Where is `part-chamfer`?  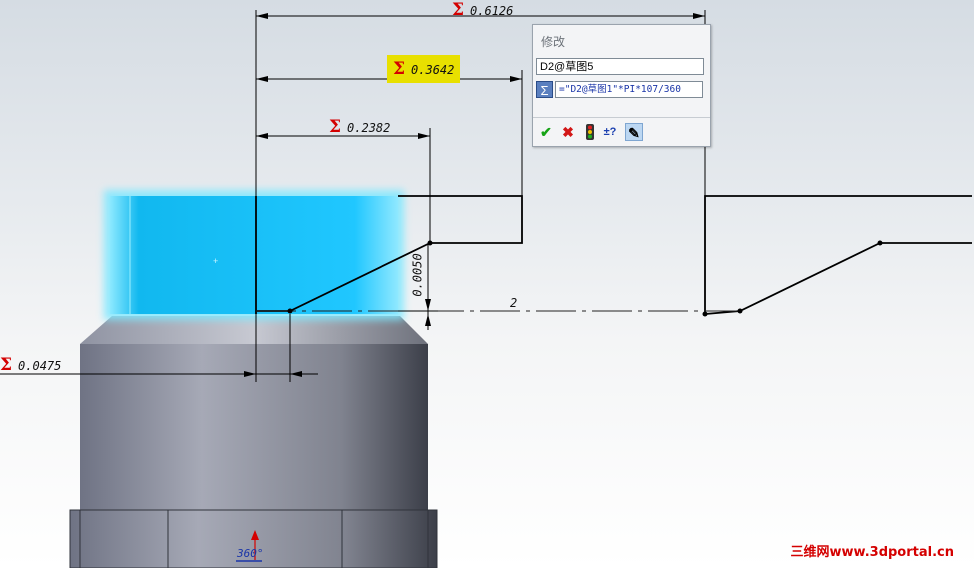
part-chamfer is located at coordinates (254, 330).